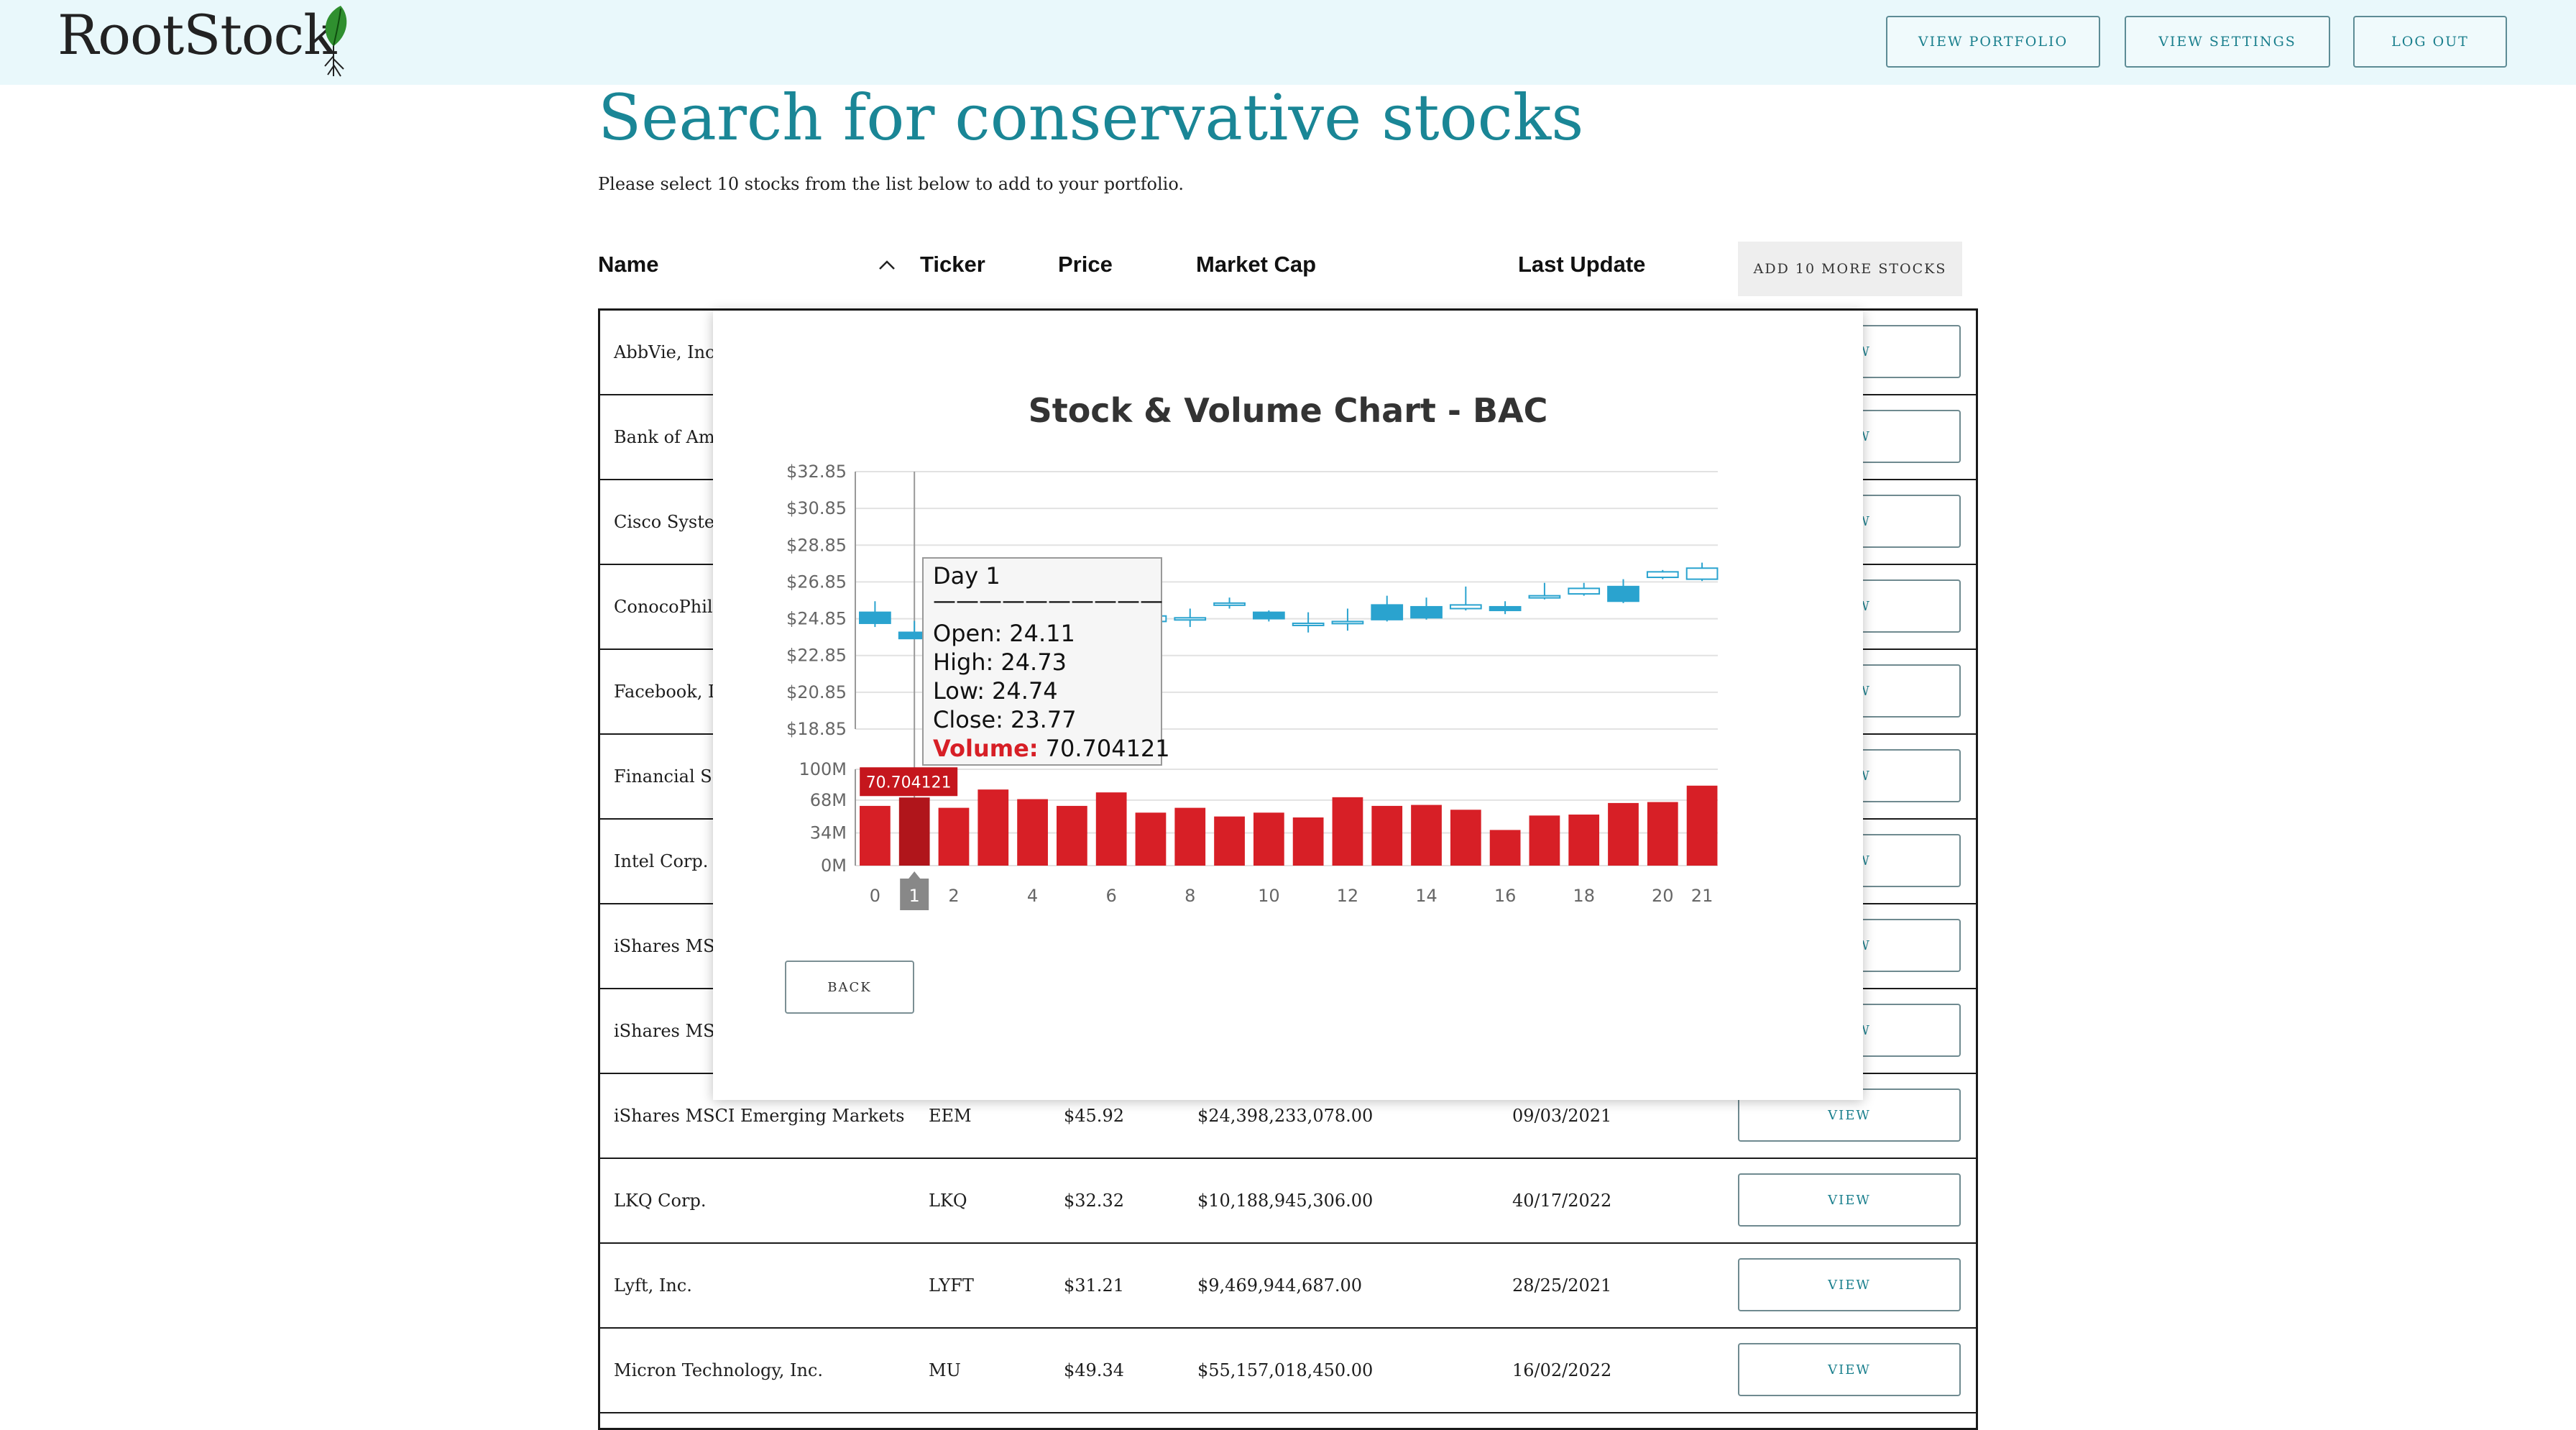 The height and width of the screenshot is (1430, 2576). I want to click on stock-ticker: LKQ, so click(948, 1201).